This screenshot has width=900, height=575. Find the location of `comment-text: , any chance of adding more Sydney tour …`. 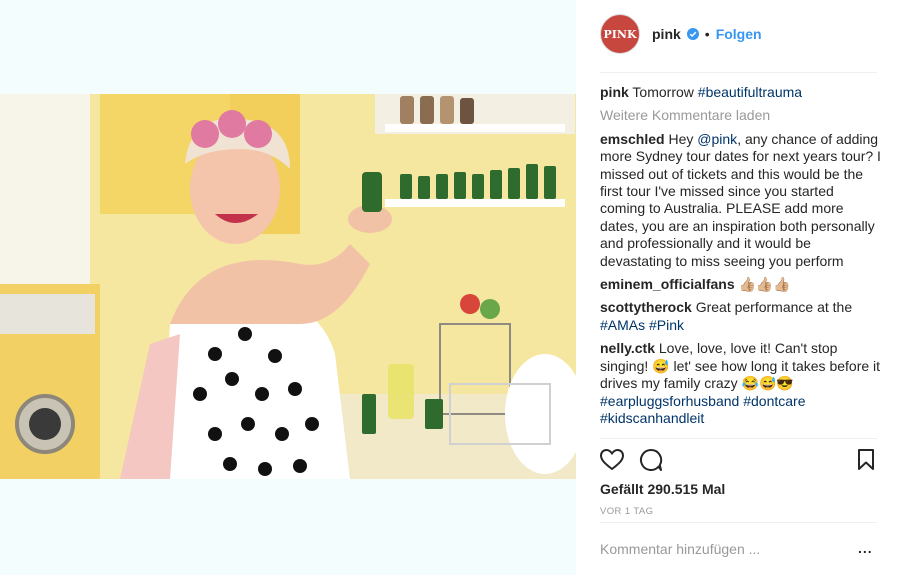

comment-text: , any chance of adding more Sydney tour … is located at coordinates (740, 199).